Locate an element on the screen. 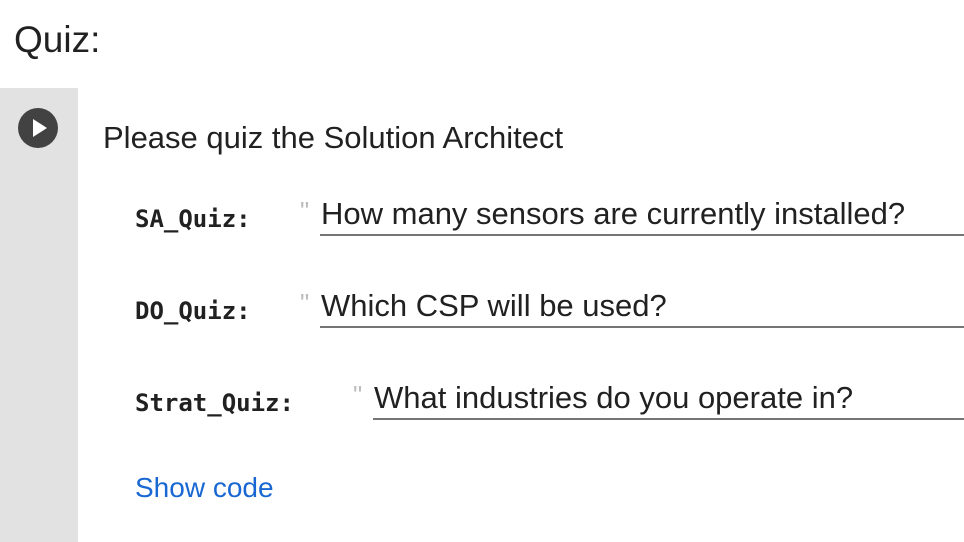  sa-quiz-input is located at coordinates (642, 216).